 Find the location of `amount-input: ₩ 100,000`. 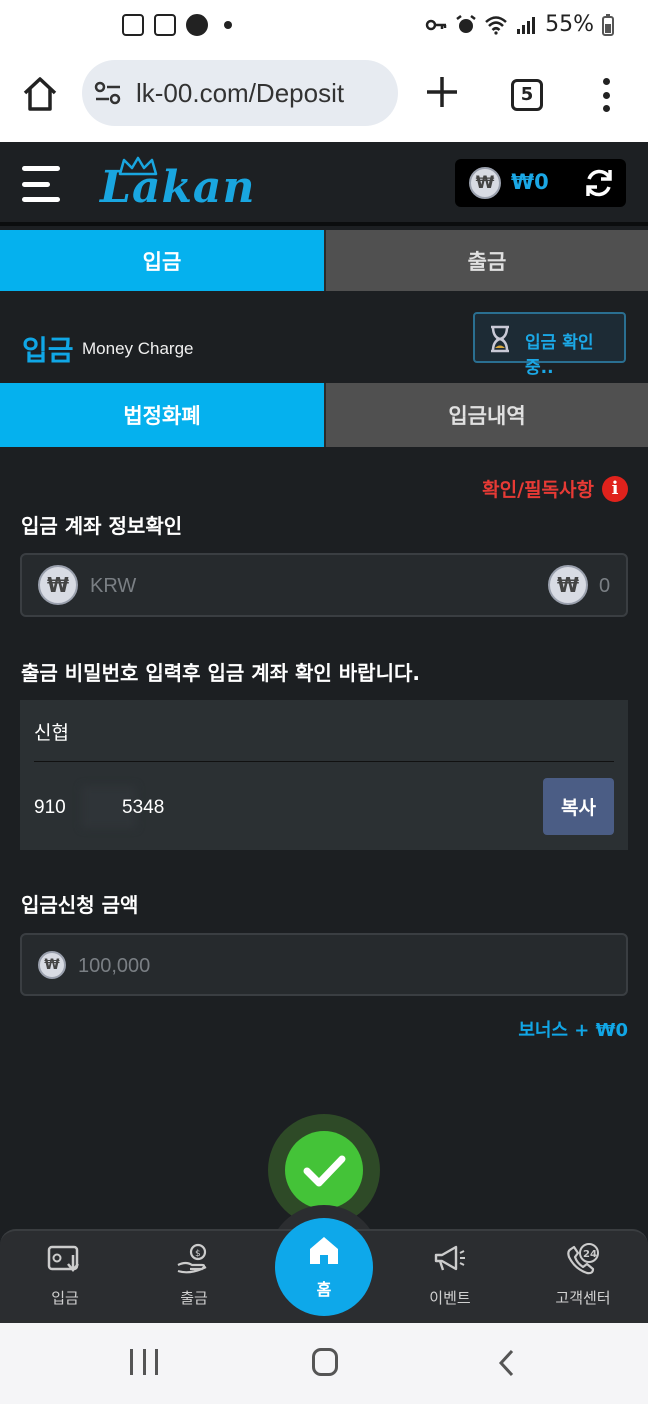

amount-input: ₩ 100,000 is located at coordinates (324, 964).